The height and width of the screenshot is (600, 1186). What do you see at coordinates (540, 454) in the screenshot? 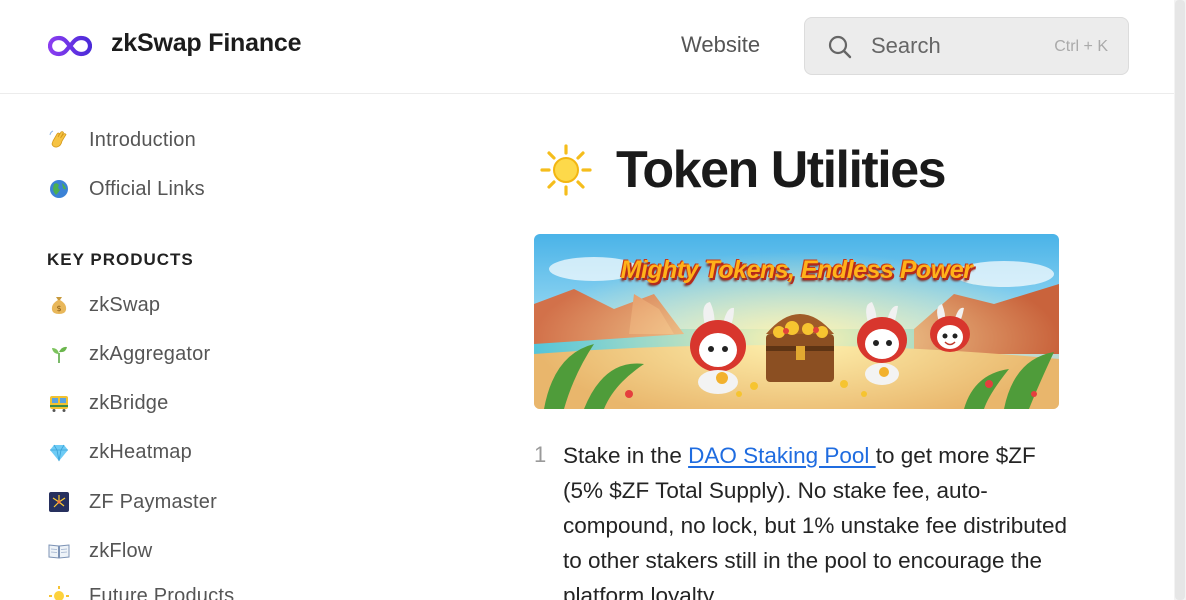
I see `list-item-number: 1` at bounding box center [540, 454].